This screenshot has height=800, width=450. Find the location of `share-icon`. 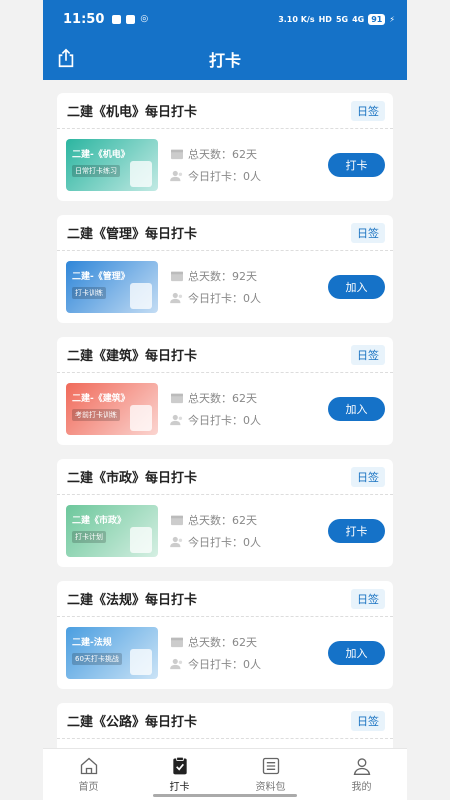

share-icon is located at coordinates (66, 58).